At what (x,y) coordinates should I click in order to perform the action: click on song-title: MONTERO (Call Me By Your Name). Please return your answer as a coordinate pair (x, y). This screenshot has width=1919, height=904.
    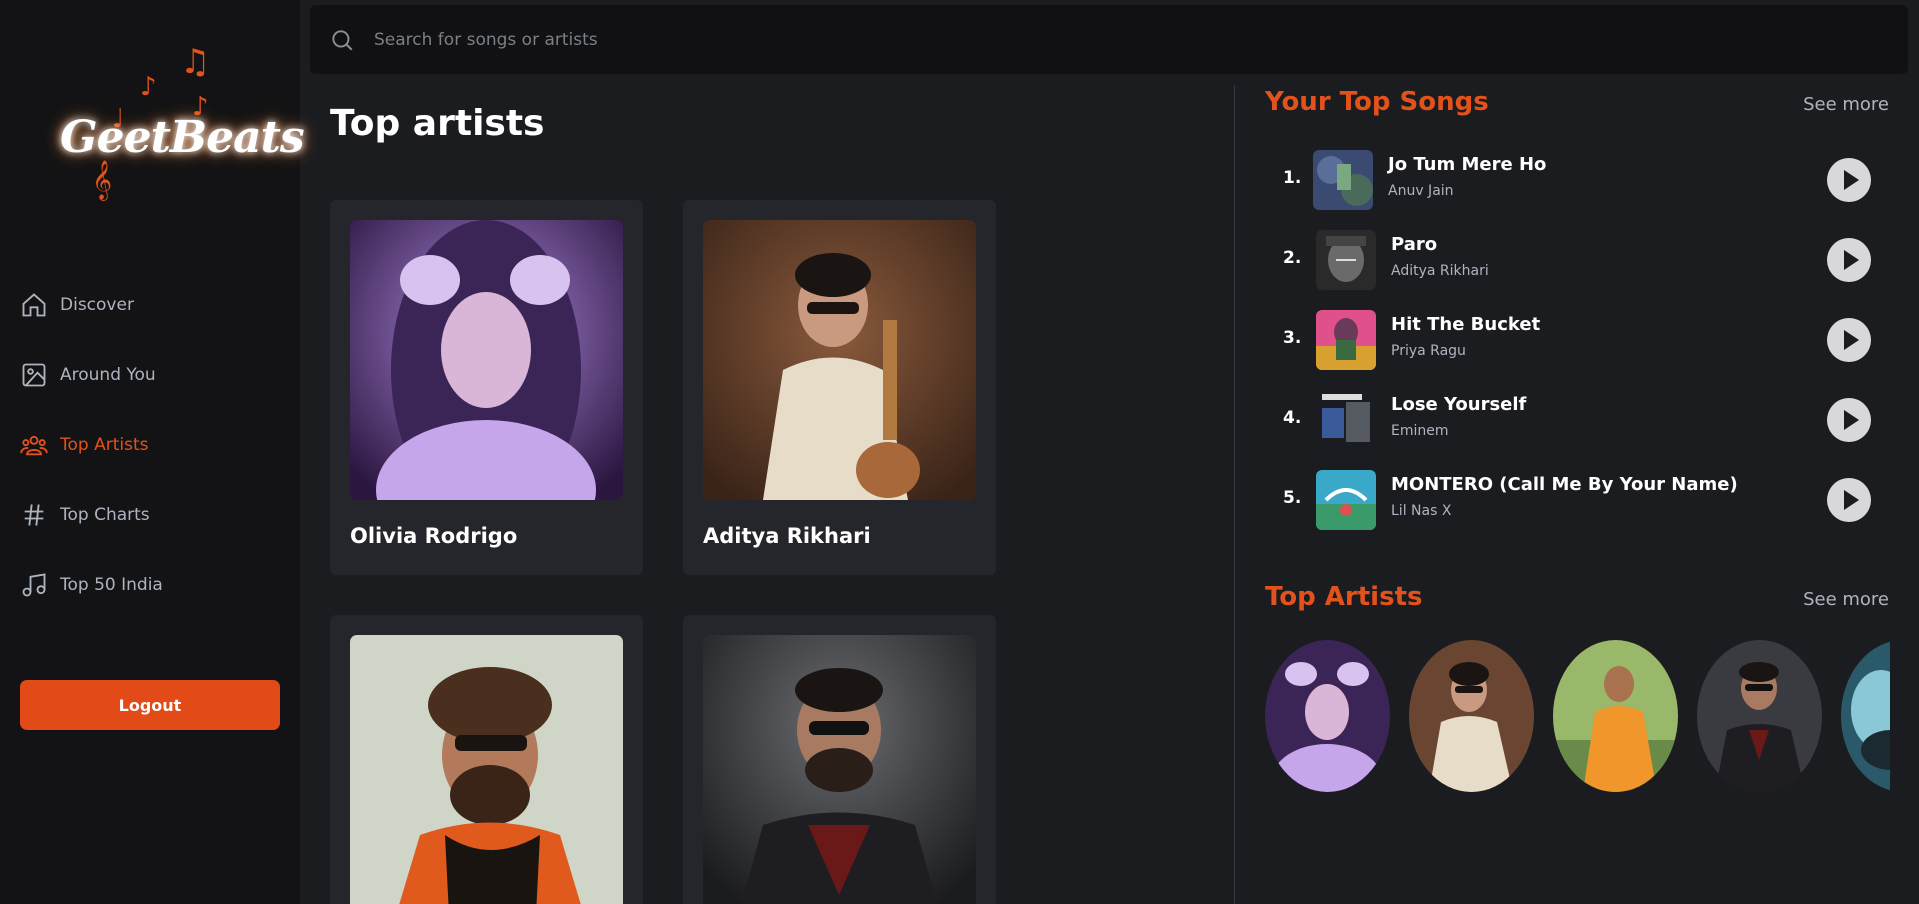
    Looking at the image, I should click on (1564, 484).